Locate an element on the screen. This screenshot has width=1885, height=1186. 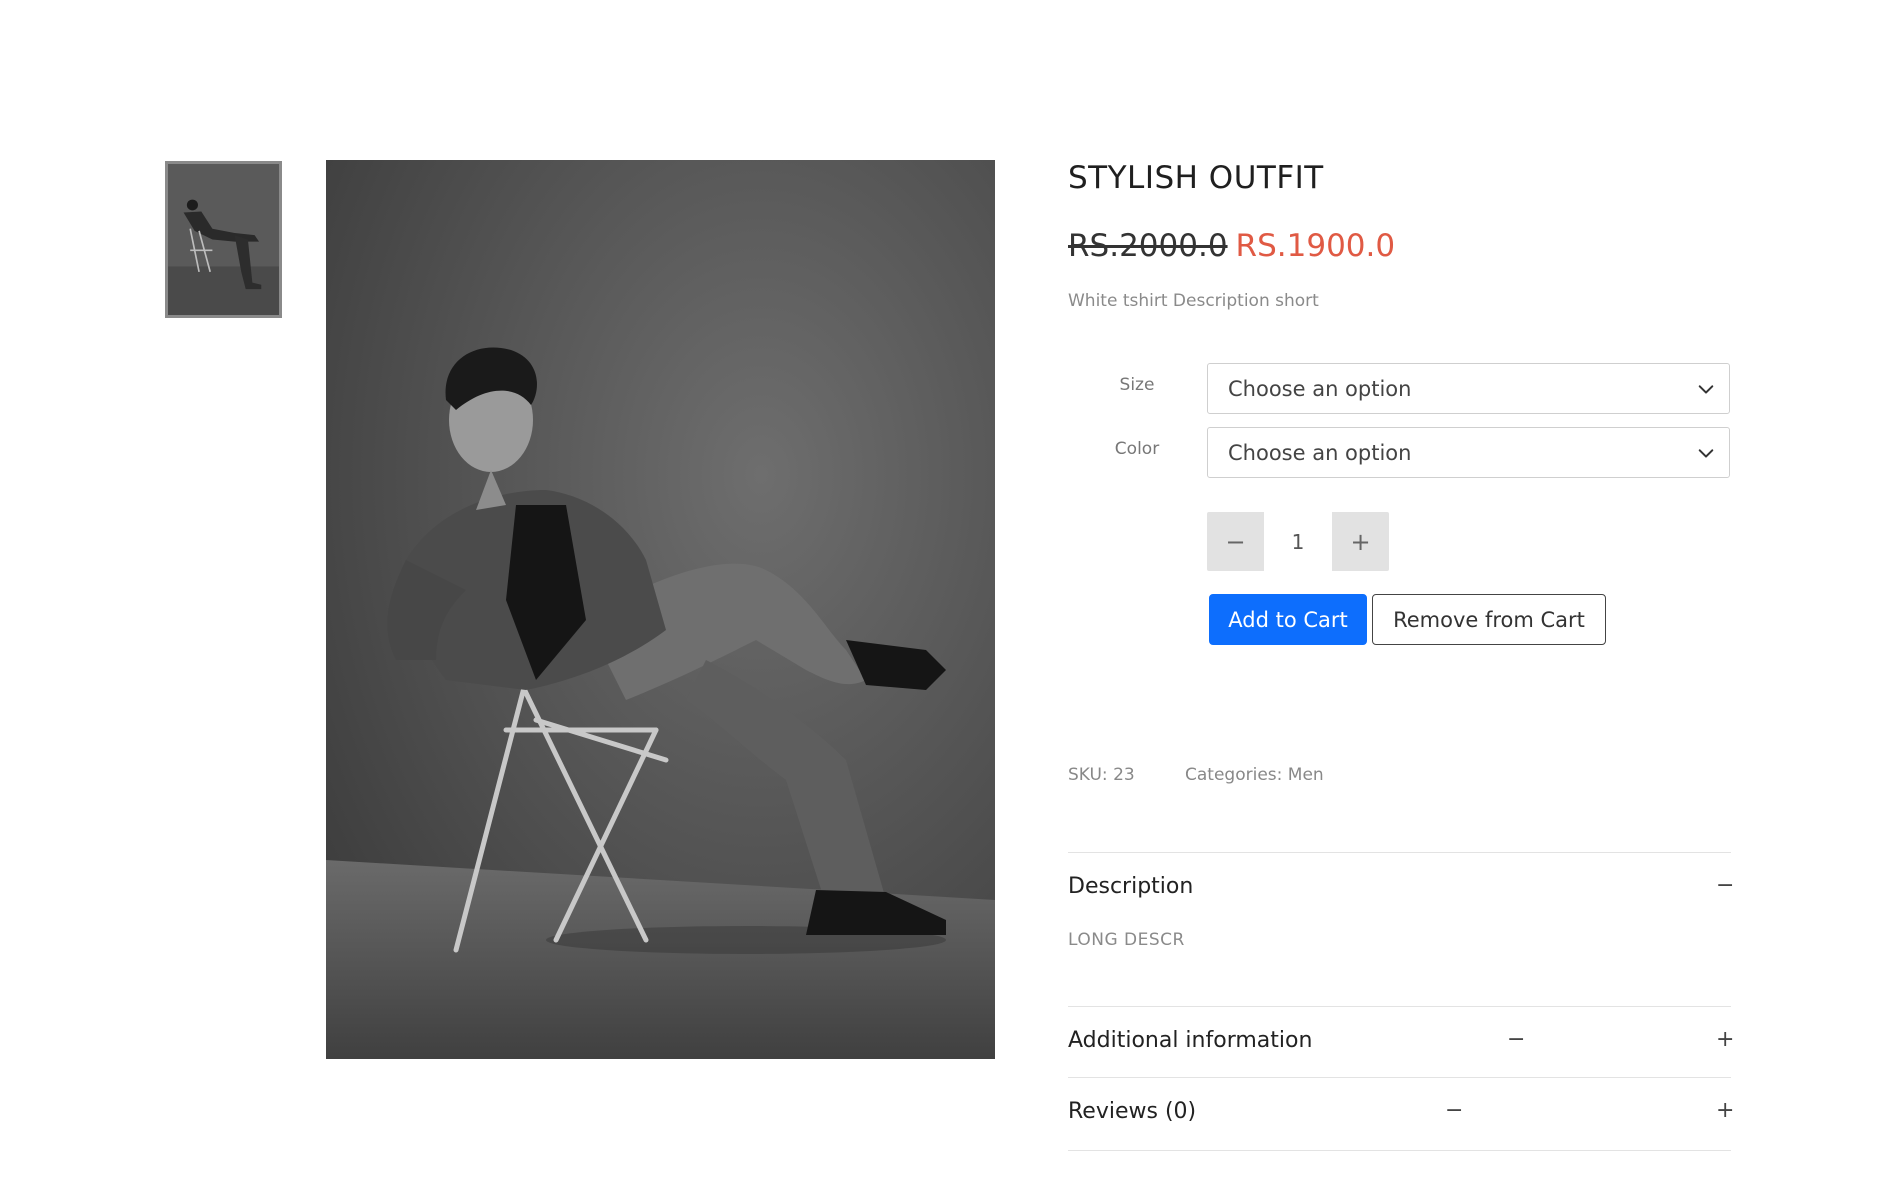
collapse-icon: − is located at coordinates (1725, 886).